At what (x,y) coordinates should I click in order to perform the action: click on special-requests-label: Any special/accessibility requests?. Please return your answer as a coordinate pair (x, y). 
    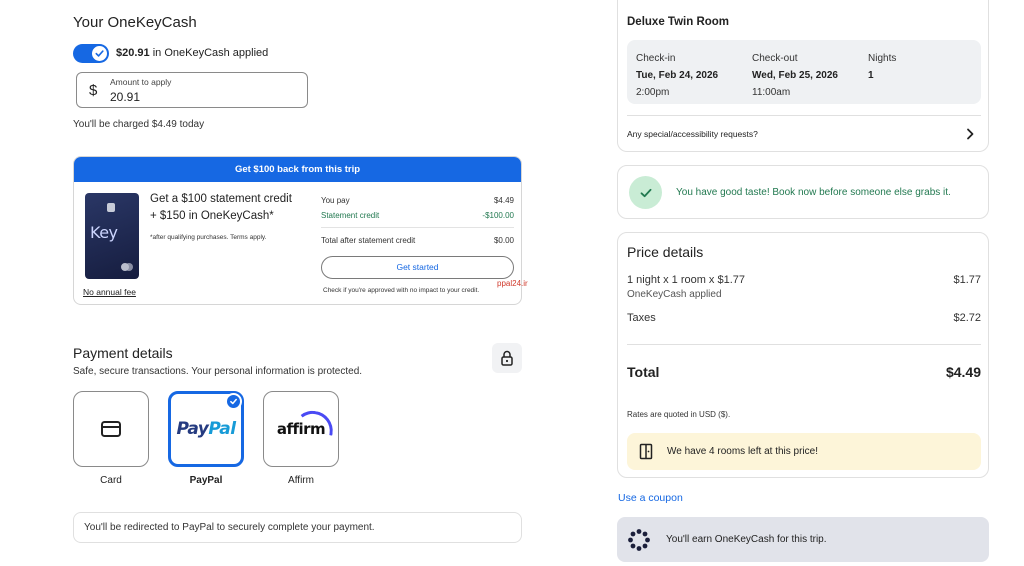
    Looking at the image, I should click on (692, 134).